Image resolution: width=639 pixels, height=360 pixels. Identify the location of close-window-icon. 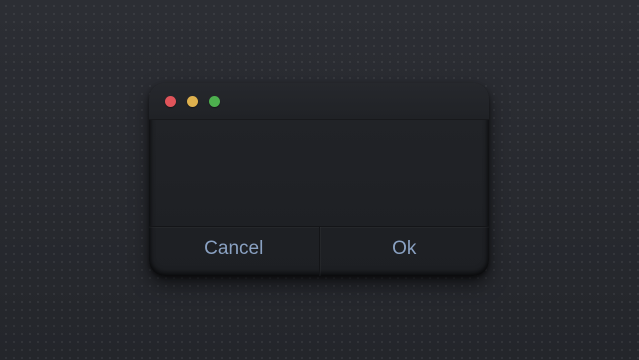
(170, 101).